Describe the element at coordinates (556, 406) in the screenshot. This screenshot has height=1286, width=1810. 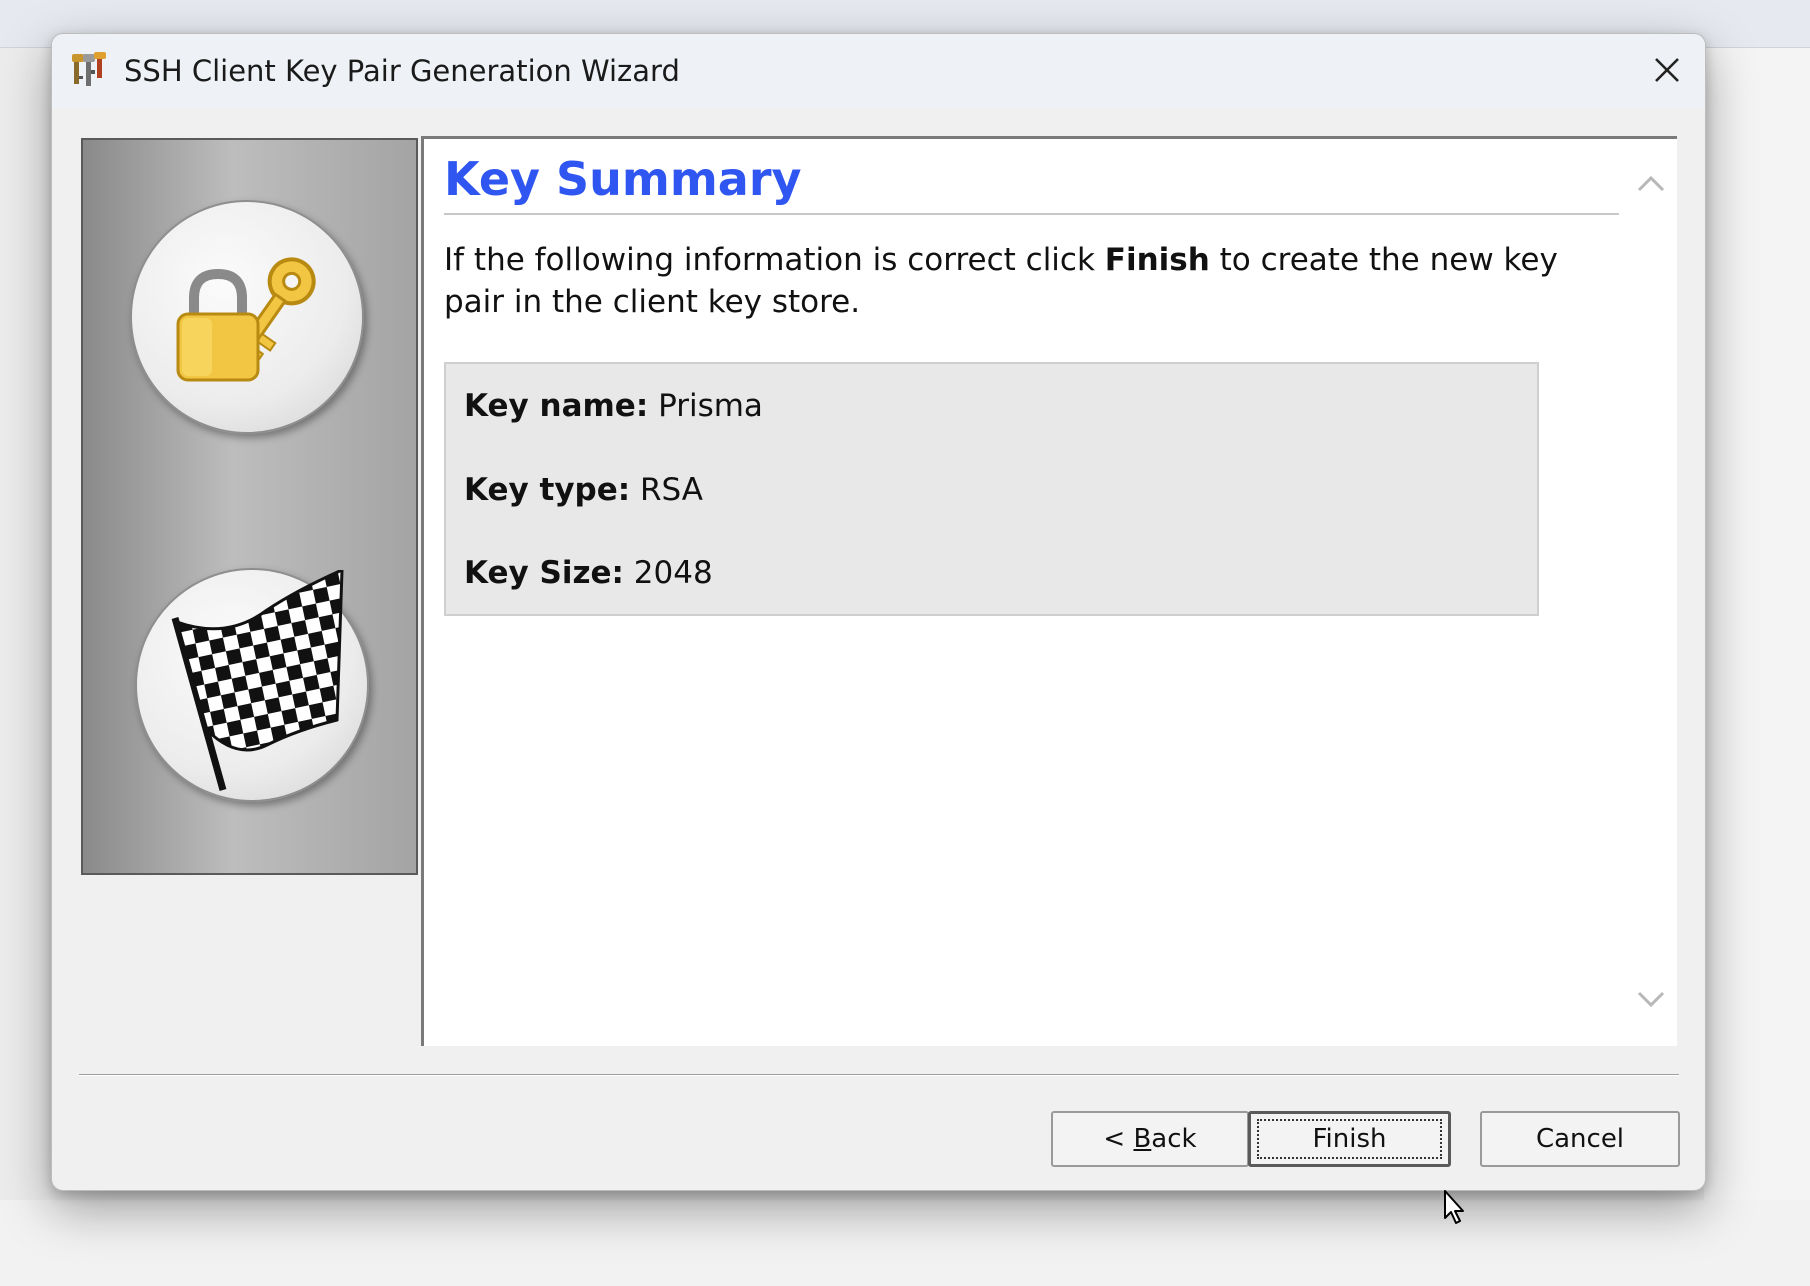
I see `key-name-label: Key name:` at that location.